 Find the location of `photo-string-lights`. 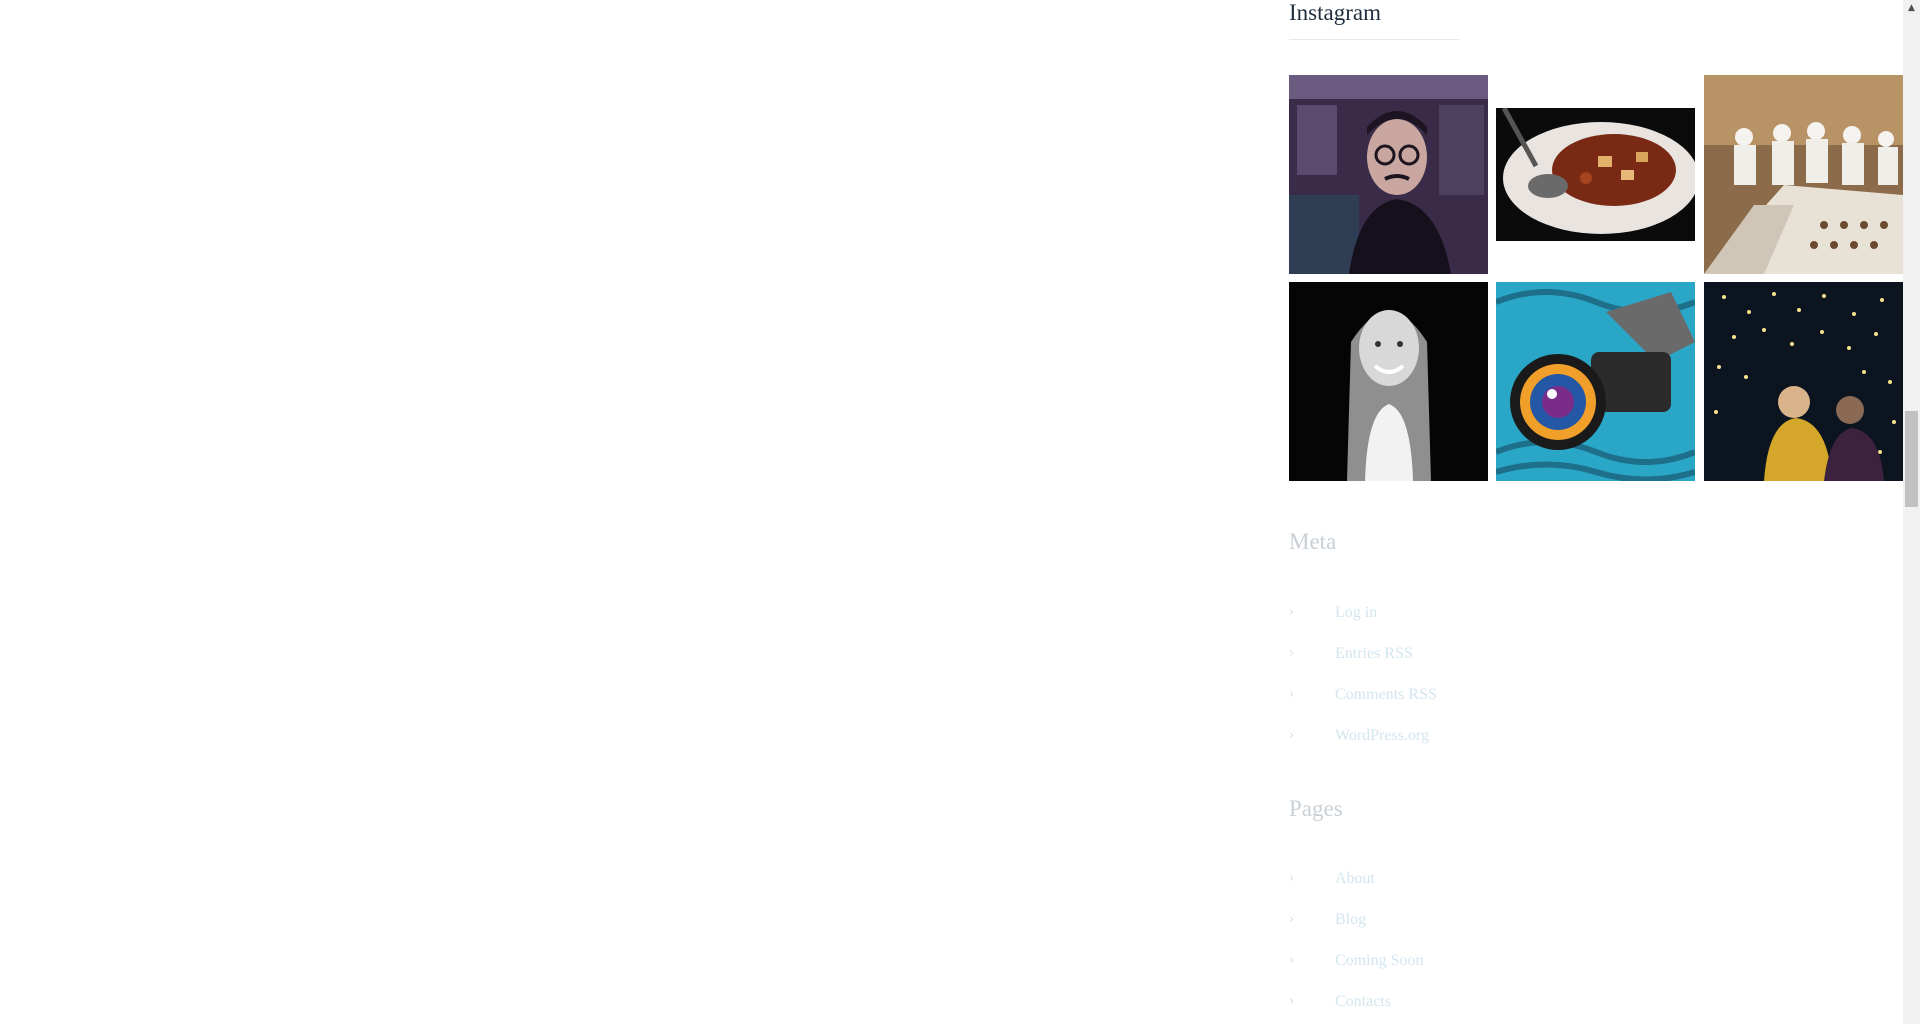

photo-string-lights is located at coordinates (1803, 381).